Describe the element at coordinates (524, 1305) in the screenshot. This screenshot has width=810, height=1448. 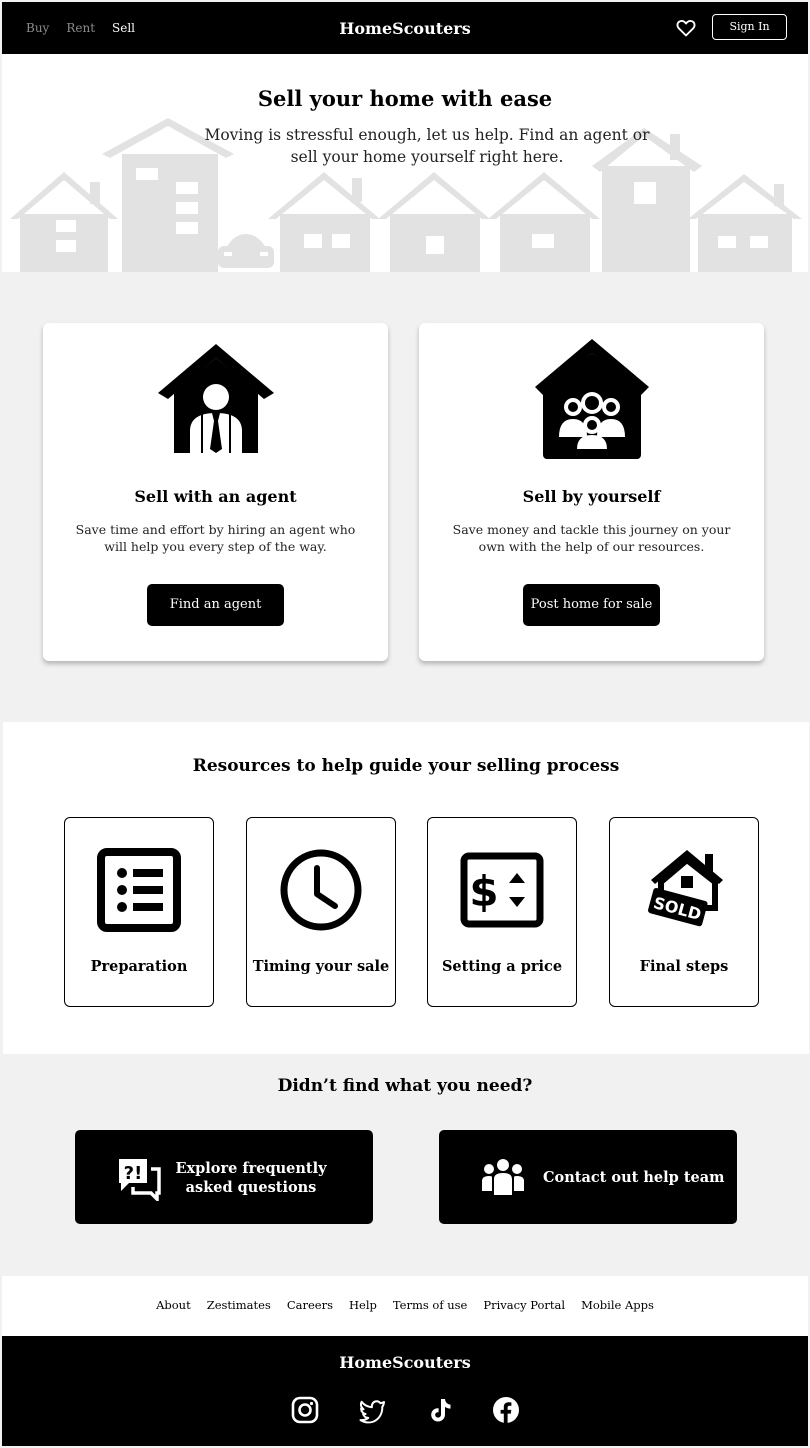
I see `footer-link-privacy: Privacy Portal` at that location.